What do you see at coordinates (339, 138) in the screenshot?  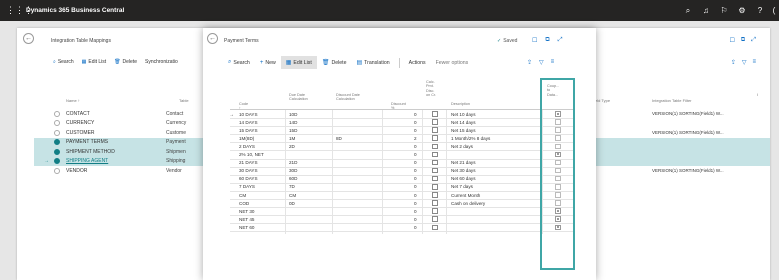 I see `discount-date-cell: 8D` at bounding box center [339, 138].